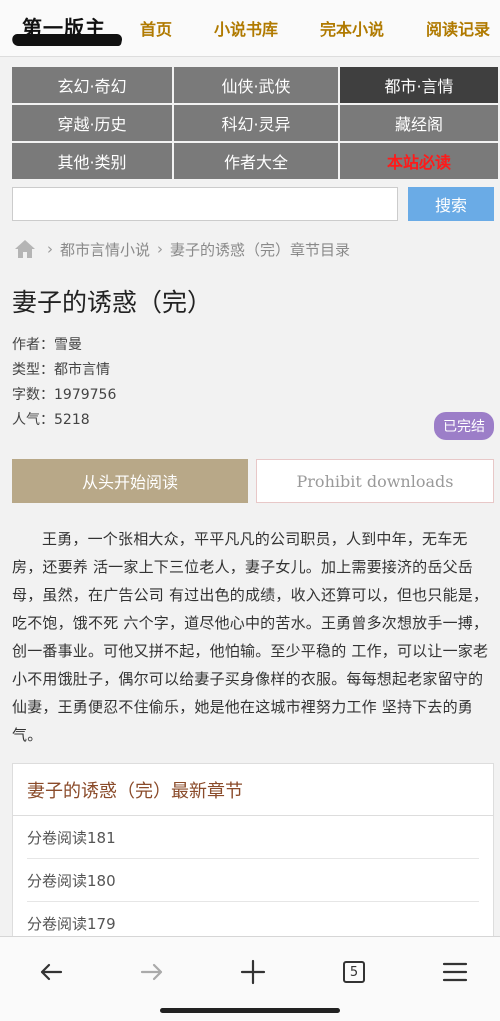 The width and height of the screenshot is (500, 1021). What do you see at coordinates (375, 481) in the screenshot?
I see `download-button: Prohibit downloads` at bounding box center [375, 481].